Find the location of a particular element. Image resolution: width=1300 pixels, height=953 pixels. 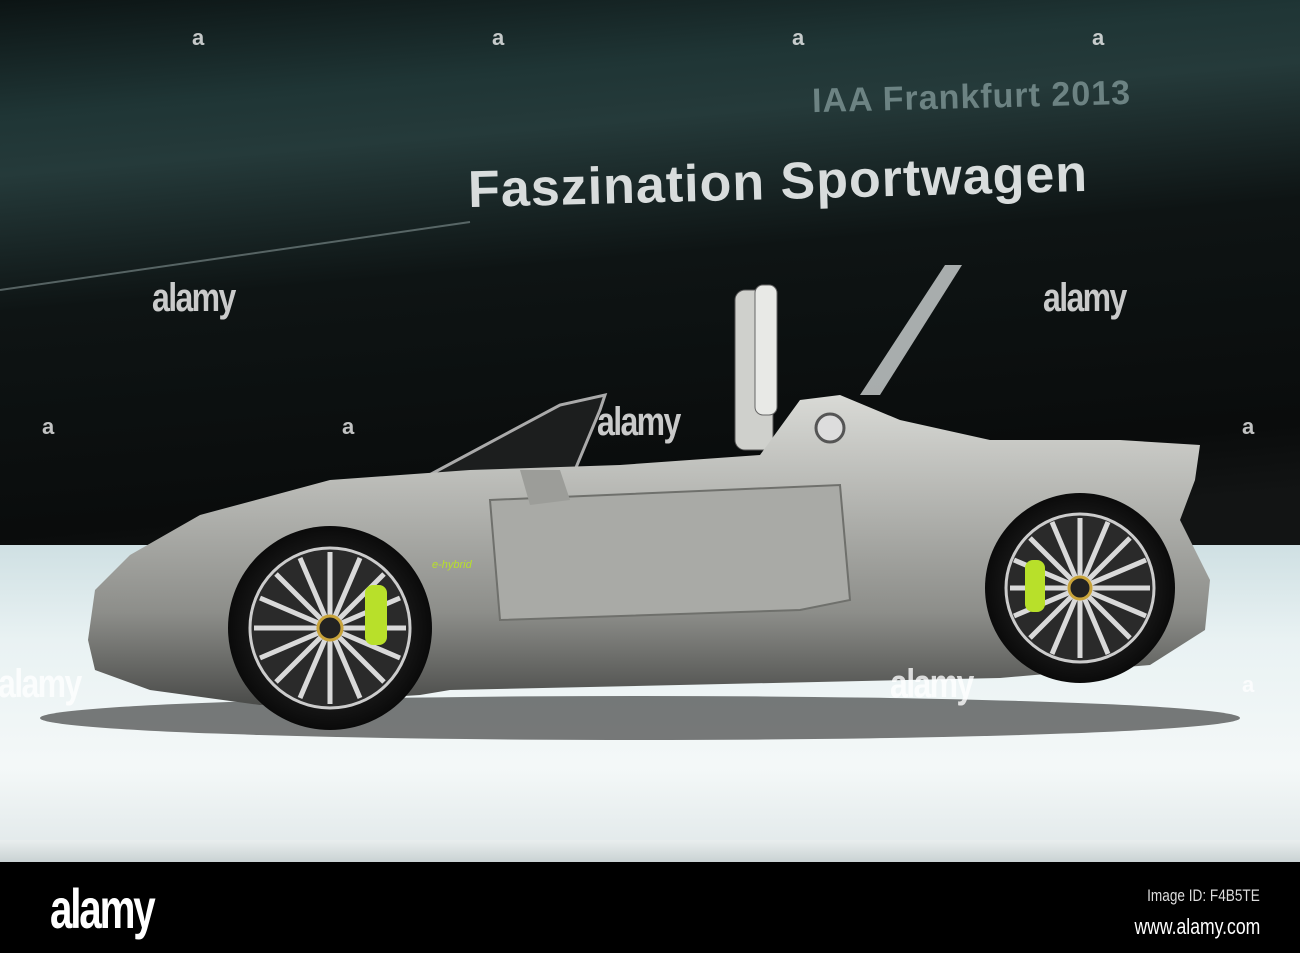

footer-bar: alamy Image ID: F4B5TE www.alamy.com is located at coordinates (650, 907).